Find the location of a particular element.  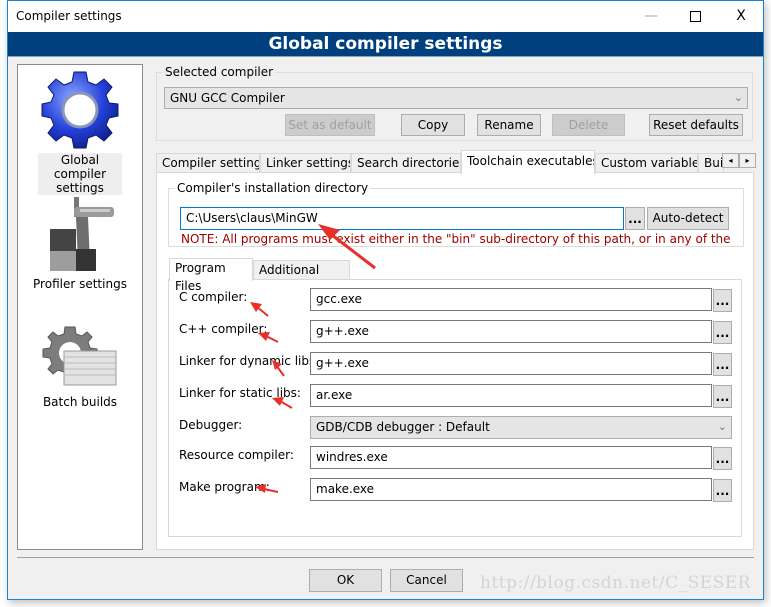

make-program-label: Make program: is located at coordinates (224, 487).